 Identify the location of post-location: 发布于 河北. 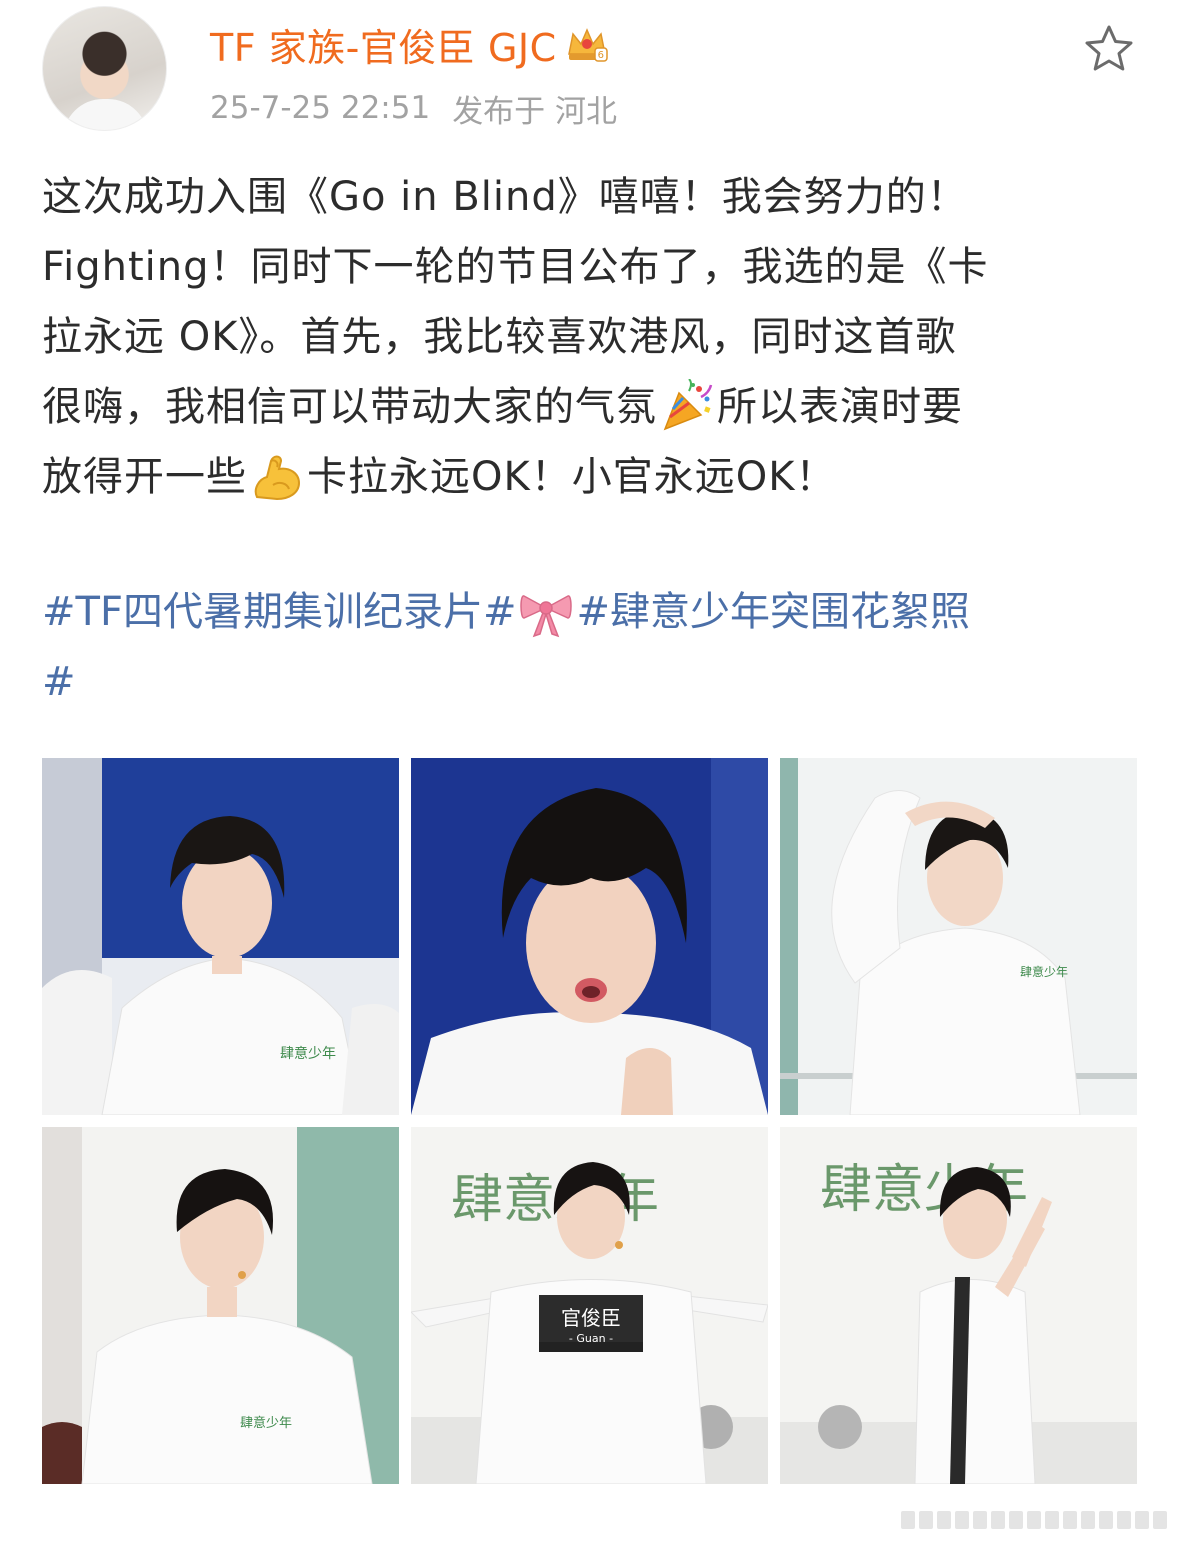
(535, 111).